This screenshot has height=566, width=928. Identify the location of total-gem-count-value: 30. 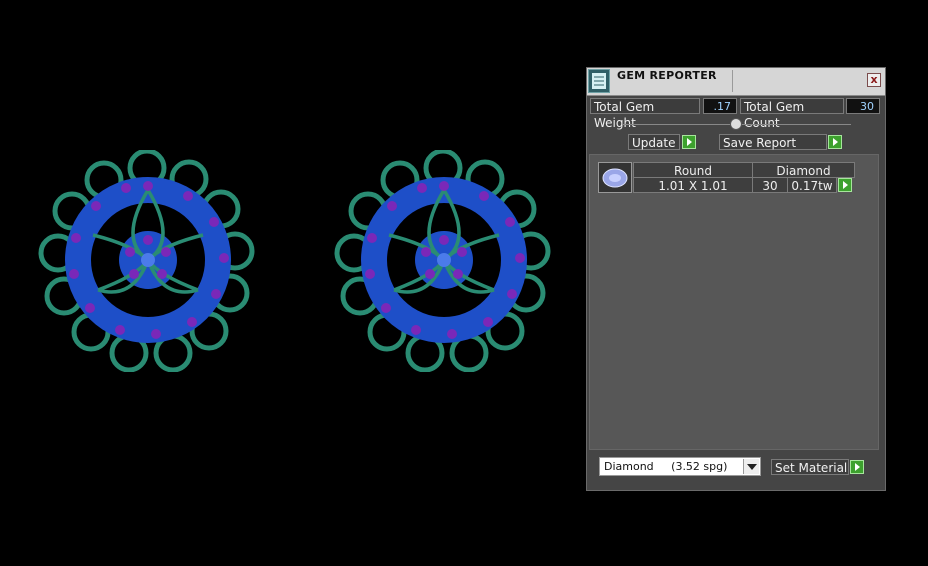
(863, 106).